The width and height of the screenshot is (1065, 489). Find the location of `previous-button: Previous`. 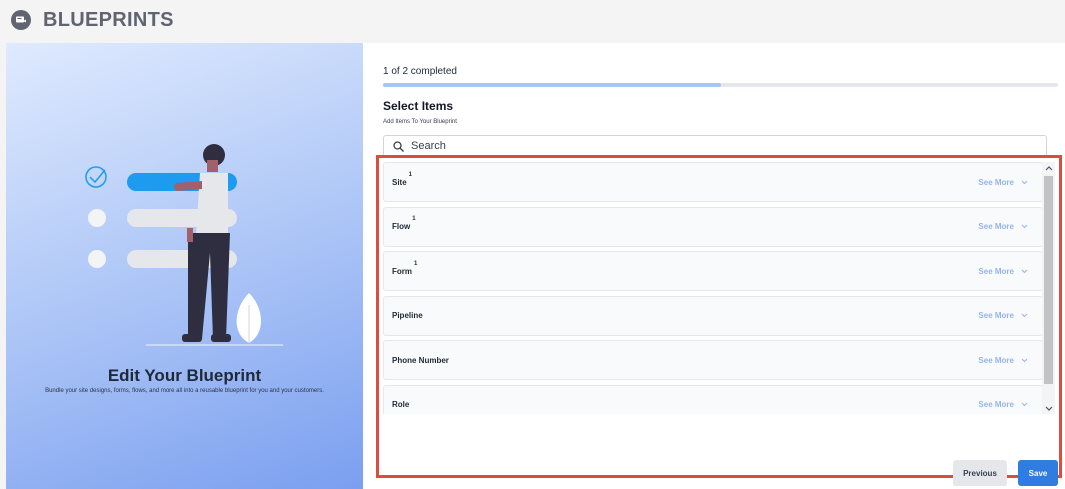

previous-button: Previous is located at coordinates (980, 473).